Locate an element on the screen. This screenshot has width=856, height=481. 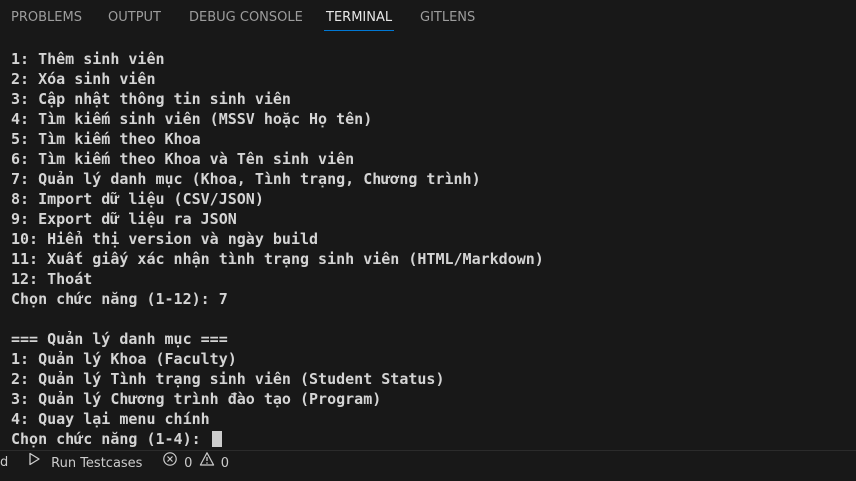
tab-terminal: TERMINAL is located at coordinates (359, 20).